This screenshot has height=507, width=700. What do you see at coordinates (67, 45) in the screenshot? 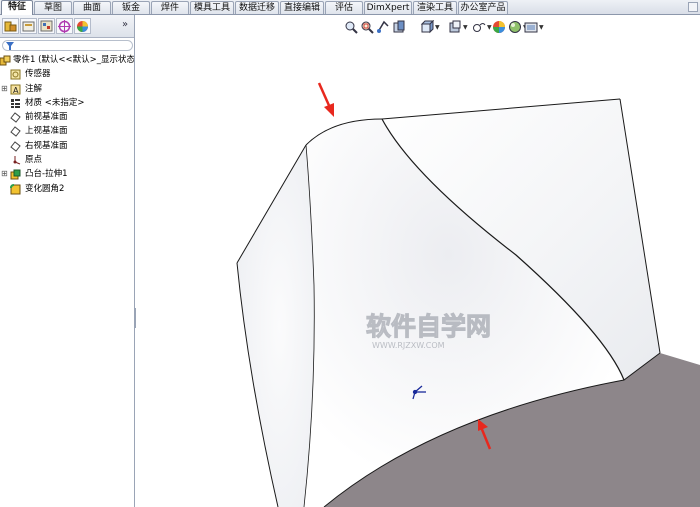
I see `feature-tree-filter` at bounding box center [67, 45].